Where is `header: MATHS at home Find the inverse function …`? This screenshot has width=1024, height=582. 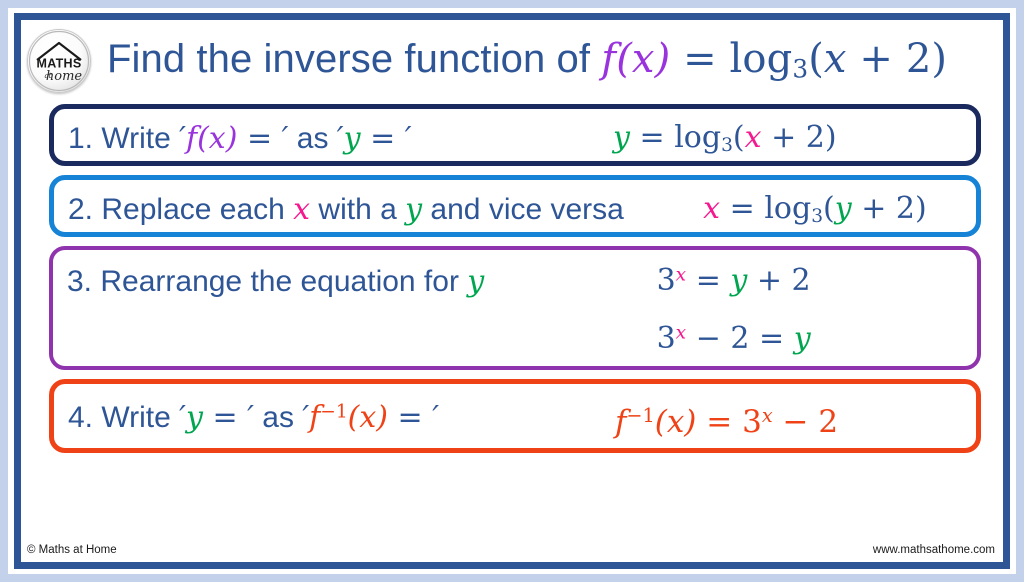 header: MATHS at home Find the inverse function … is located at coordinates (512, 61).